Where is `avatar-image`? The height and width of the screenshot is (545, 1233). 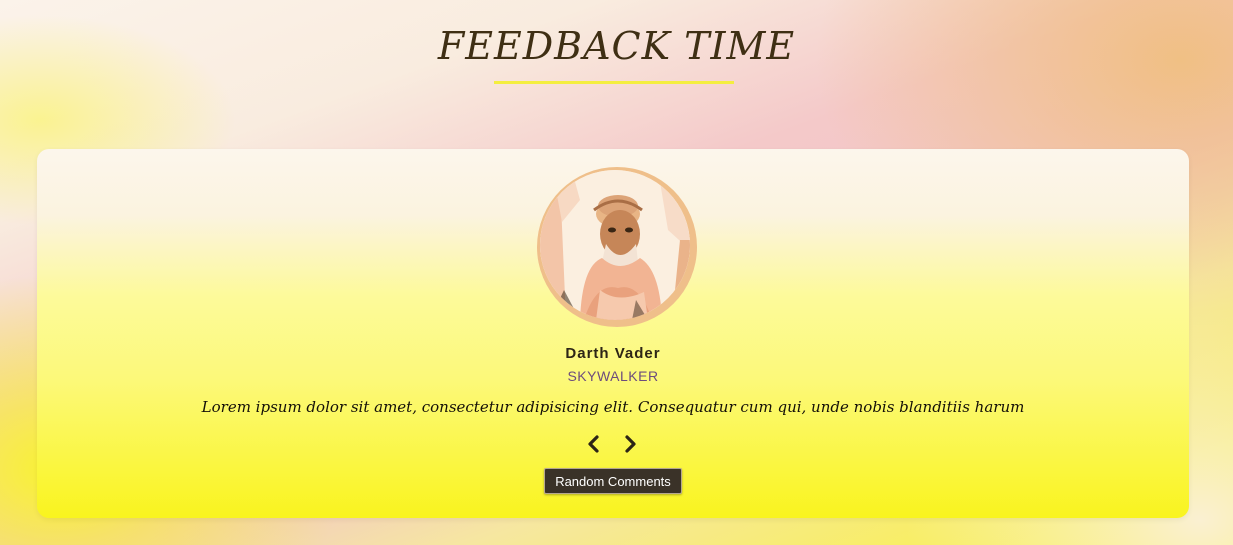
avatar-image is located at coordinates (615, 245).